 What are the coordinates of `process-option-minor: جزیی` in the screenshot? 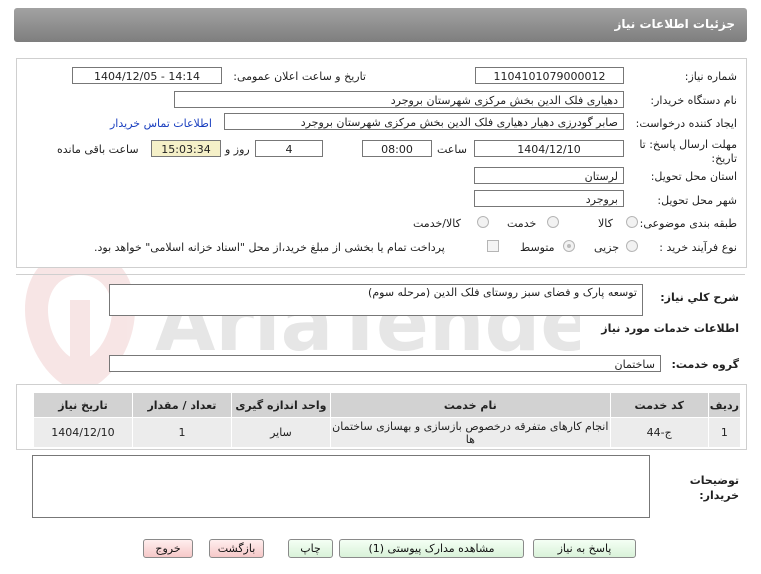 It's located at (607, 247).